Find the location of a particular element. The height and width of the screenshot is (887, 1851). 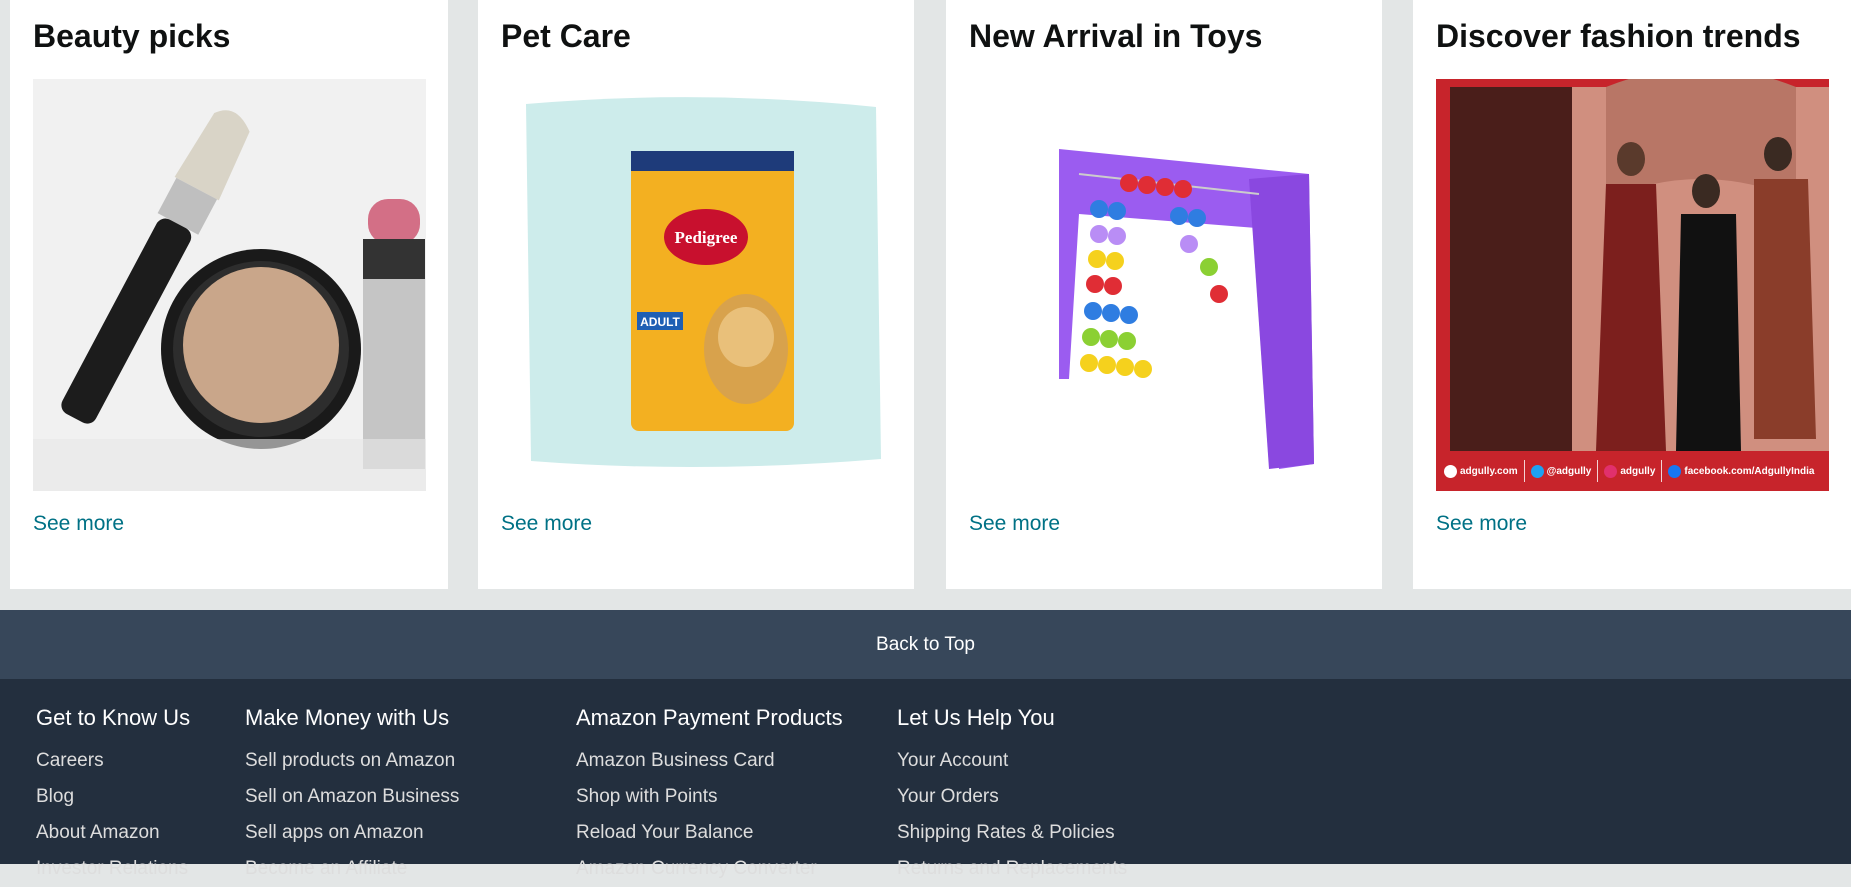

footer-link: Sell products on Amazon is located at coordinates (352, 761).